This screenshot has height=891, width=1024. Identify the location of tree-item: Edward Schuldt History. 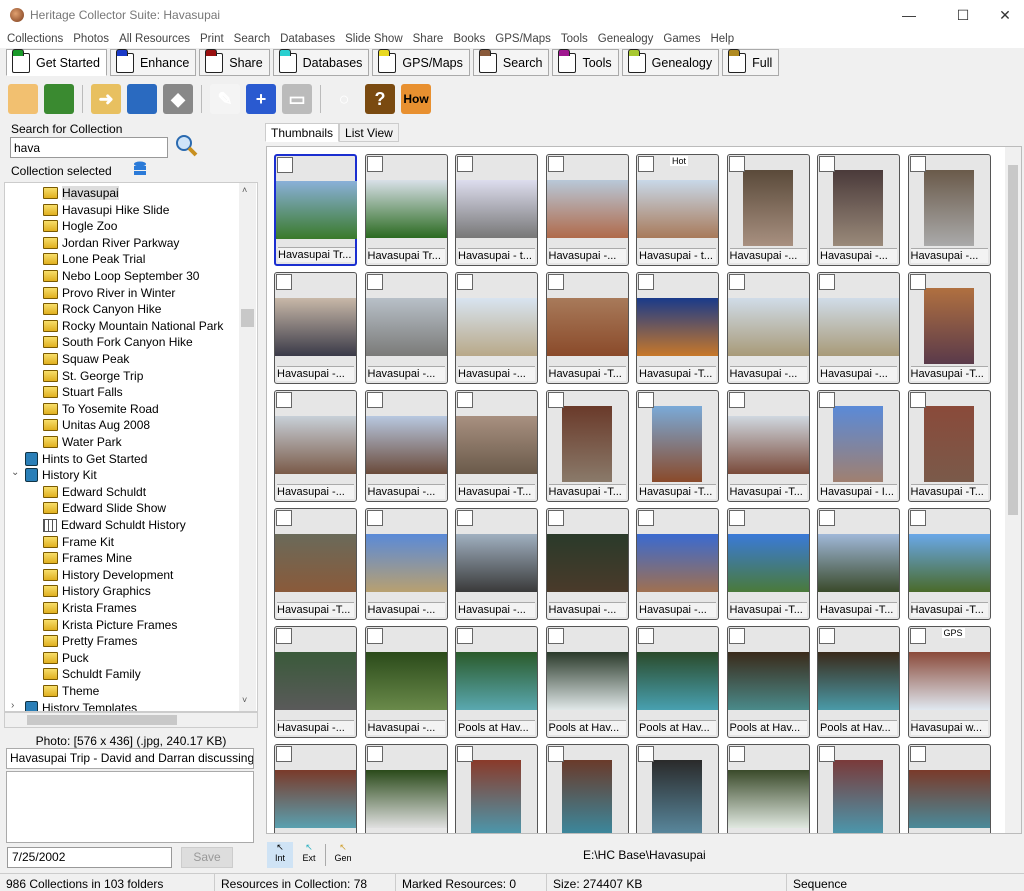
(114, 525).